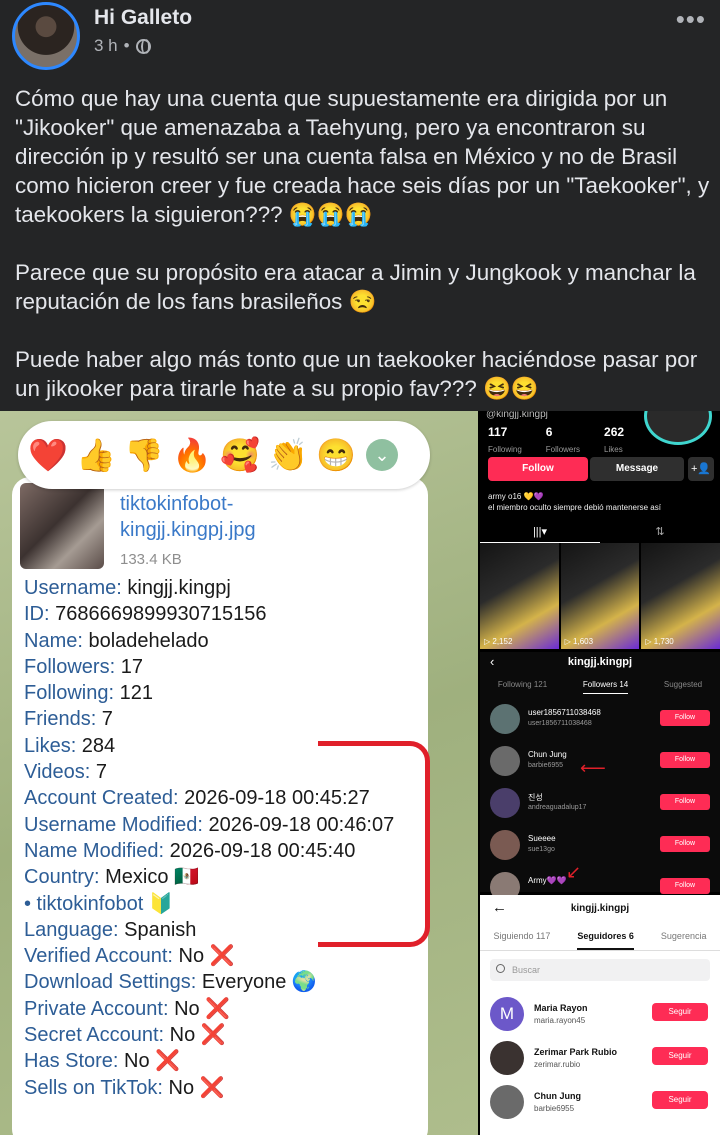 The height and width of the screenshot is (1135, 720). What do you see at coordinates (557, 1064) in the screenshot?
I see `follower-handle: zerimar.rubio` at bounding box center [557, 1064].